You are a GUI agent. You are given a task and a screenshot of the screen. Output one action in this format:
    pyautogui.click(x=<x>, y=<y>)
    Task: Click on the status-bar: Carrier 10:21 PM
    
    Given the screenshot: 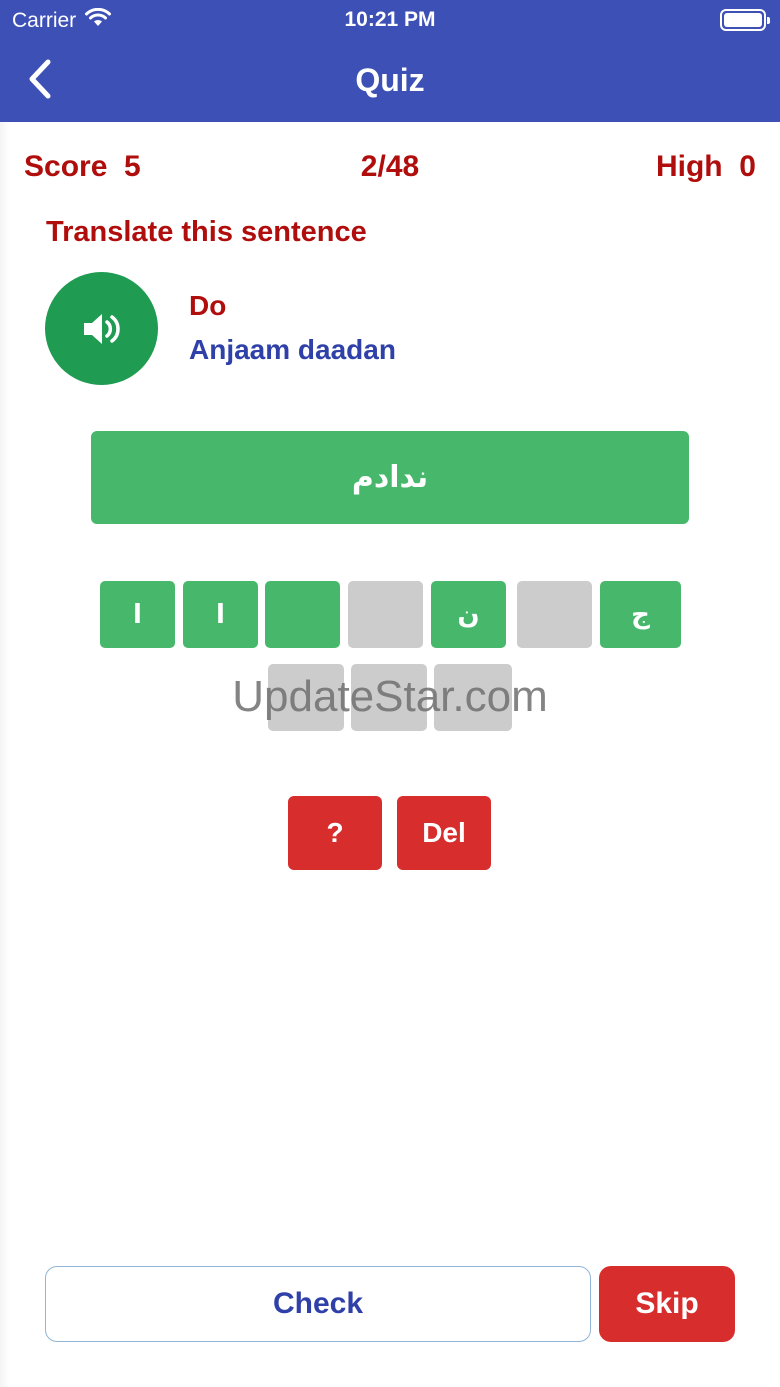 What is the action you would take?
    pyautogui.click(x=390, y=20)
    